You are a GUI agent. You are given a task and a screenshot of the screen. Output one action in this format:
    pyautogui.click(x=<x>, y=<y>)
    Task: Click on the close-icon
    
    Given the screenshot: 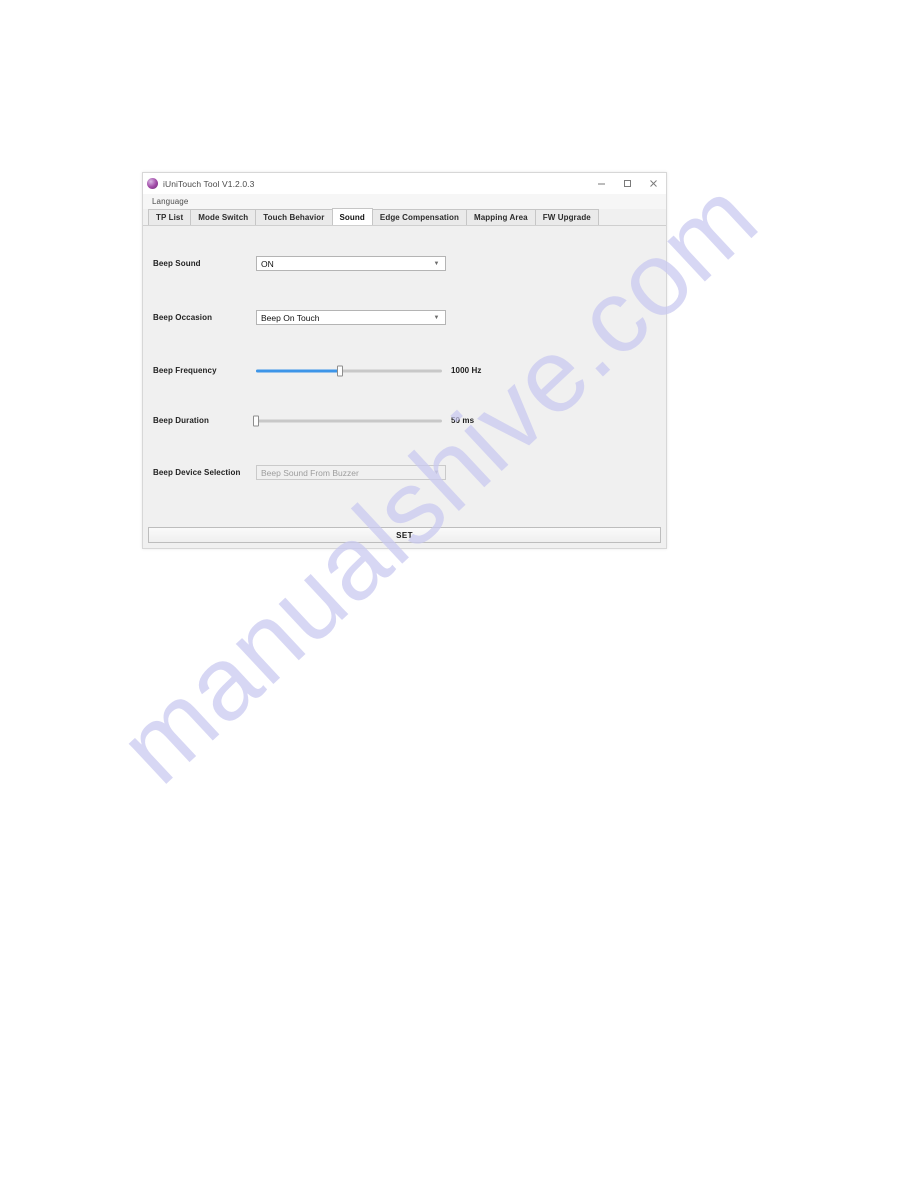 What is the action you would take?
    pyautogui.click(x=653, y=183)
    